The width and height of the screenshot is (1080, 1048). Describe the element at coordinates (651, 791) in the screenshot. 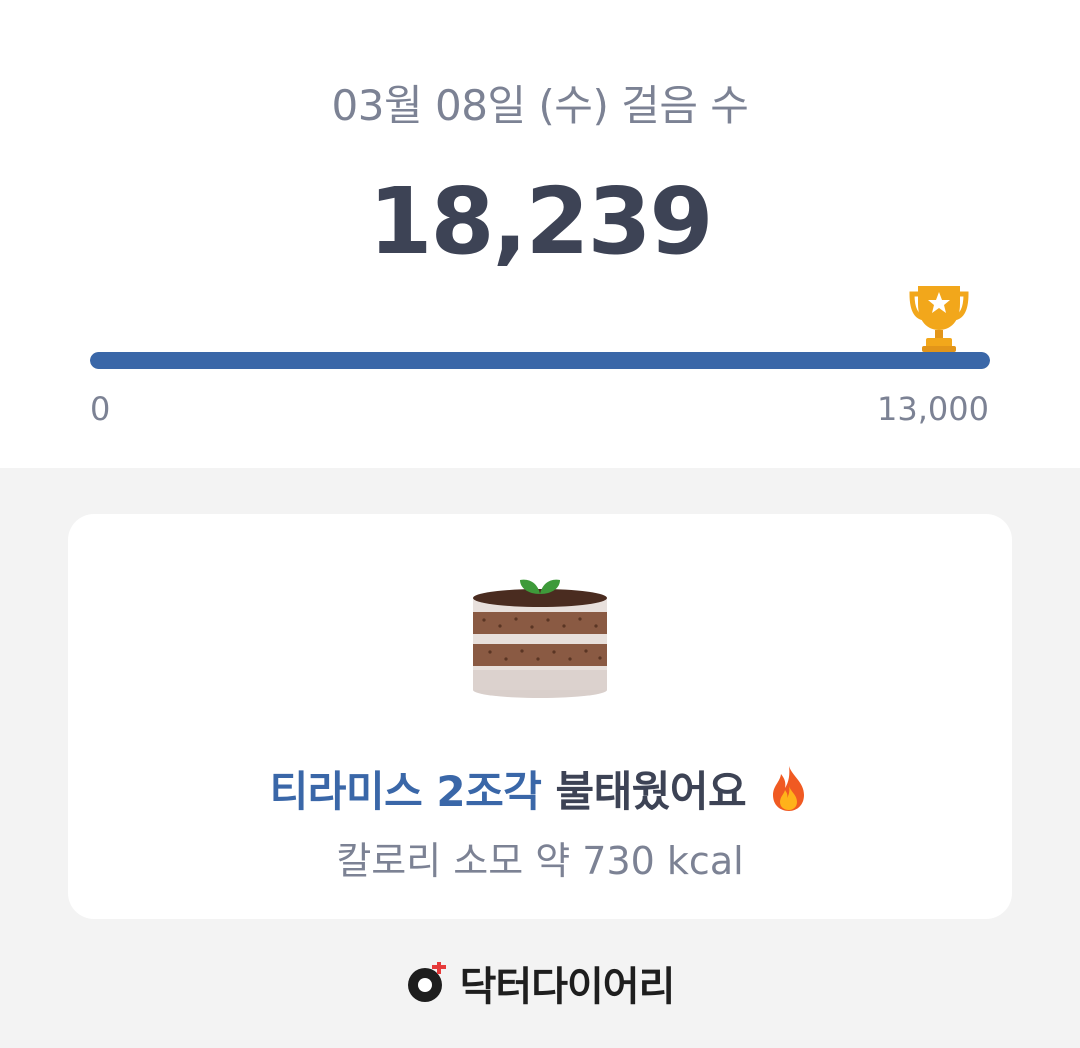

I see `burned-suffix: 불태웠어요` at that location.